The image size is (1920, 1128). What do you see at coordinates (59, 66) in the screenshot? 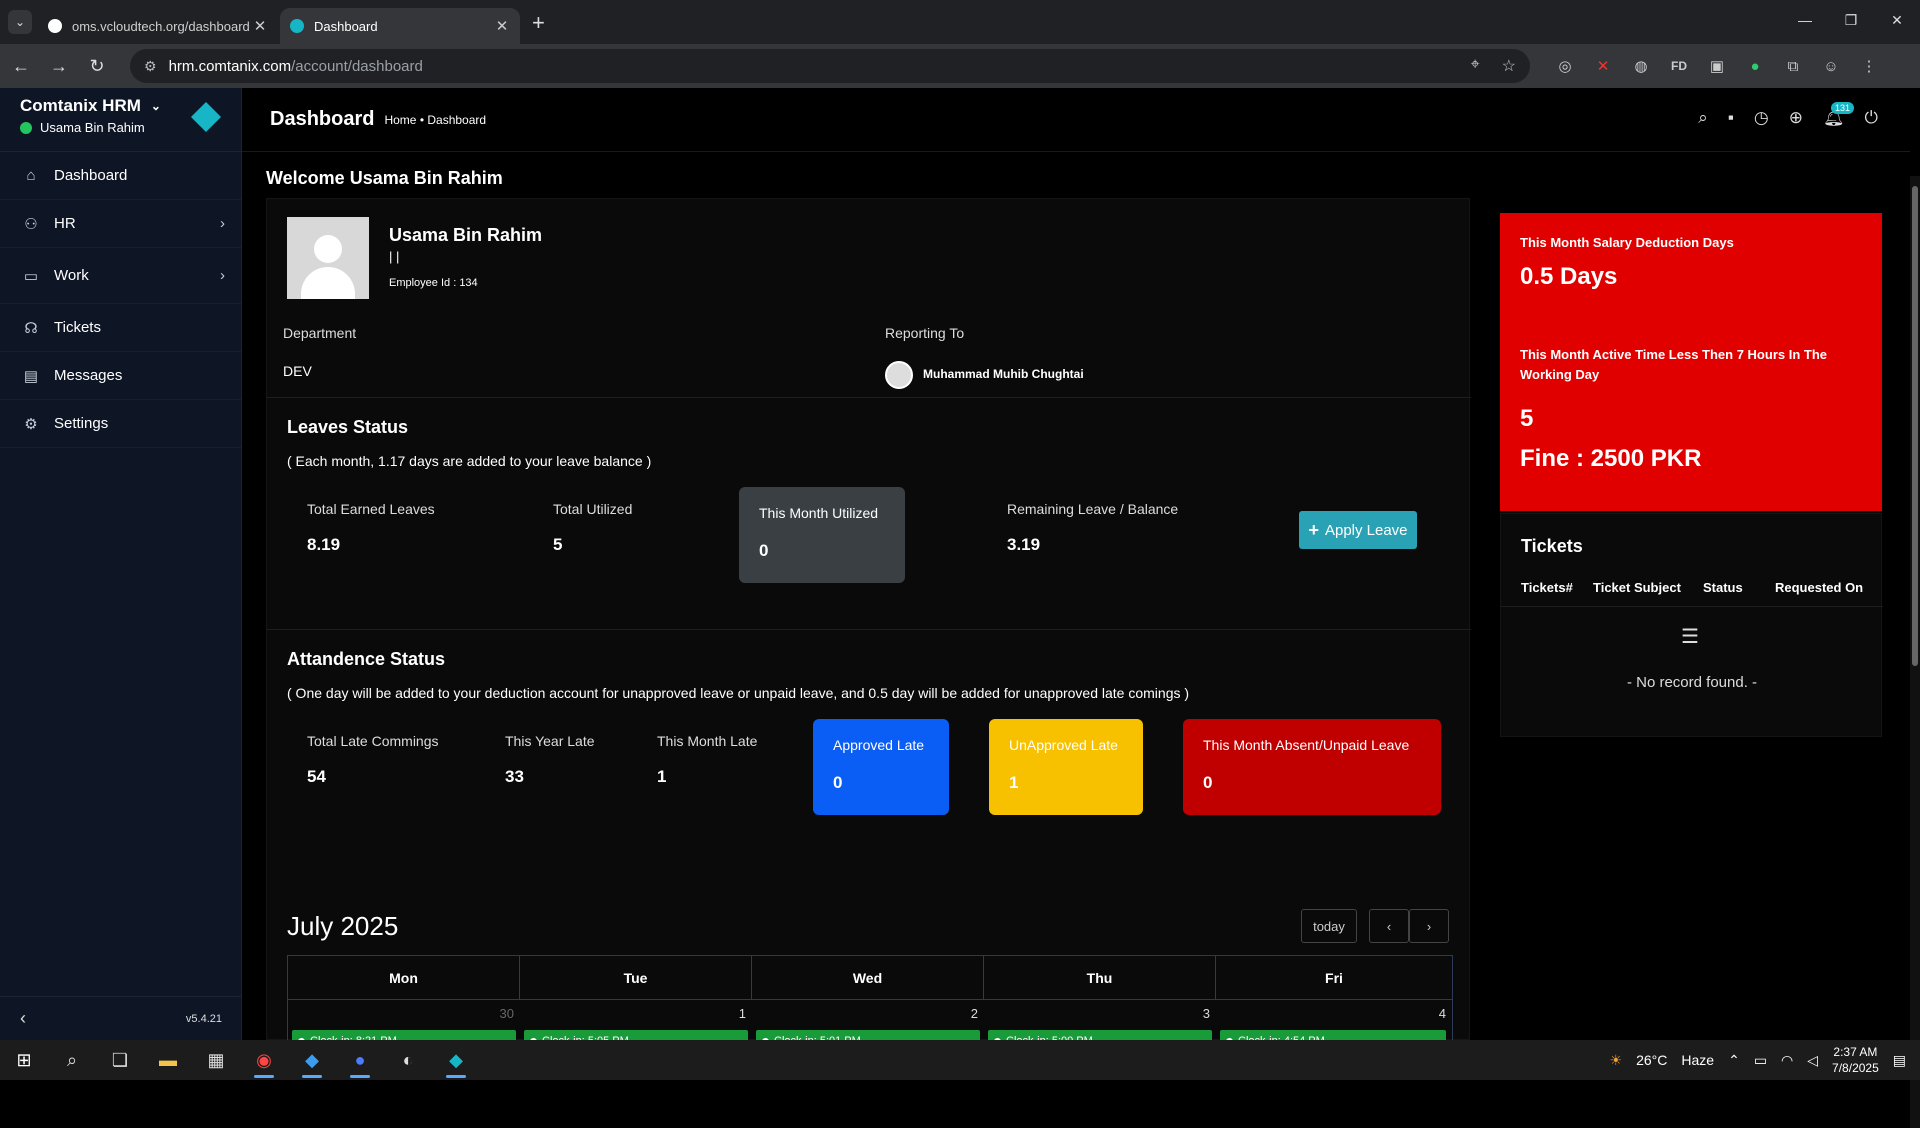
I see `forward-icon: →` at bounding box center [59, 66].